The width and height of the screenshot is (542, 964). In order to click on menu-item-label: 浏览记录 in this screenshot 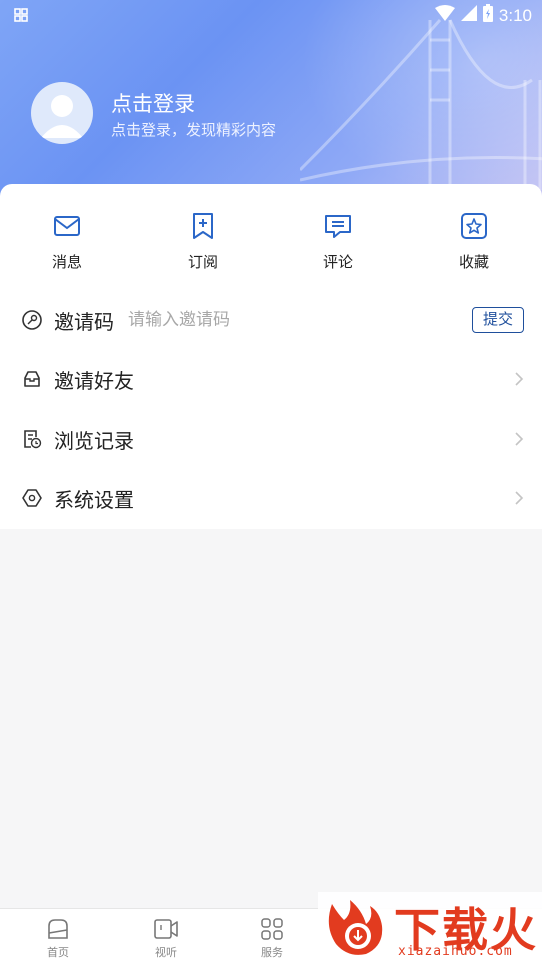, I will do `click(94, 440)`.